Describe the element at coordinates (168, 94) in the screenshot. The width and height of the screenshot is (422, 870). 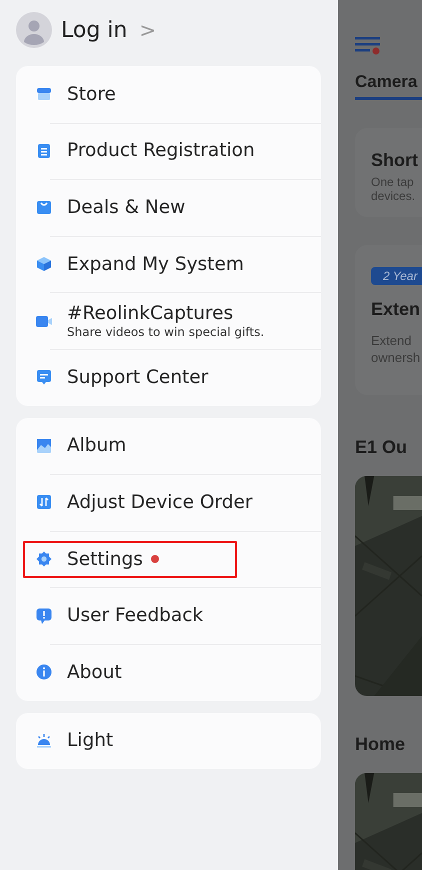
I see `menu-item: Store` at that location.